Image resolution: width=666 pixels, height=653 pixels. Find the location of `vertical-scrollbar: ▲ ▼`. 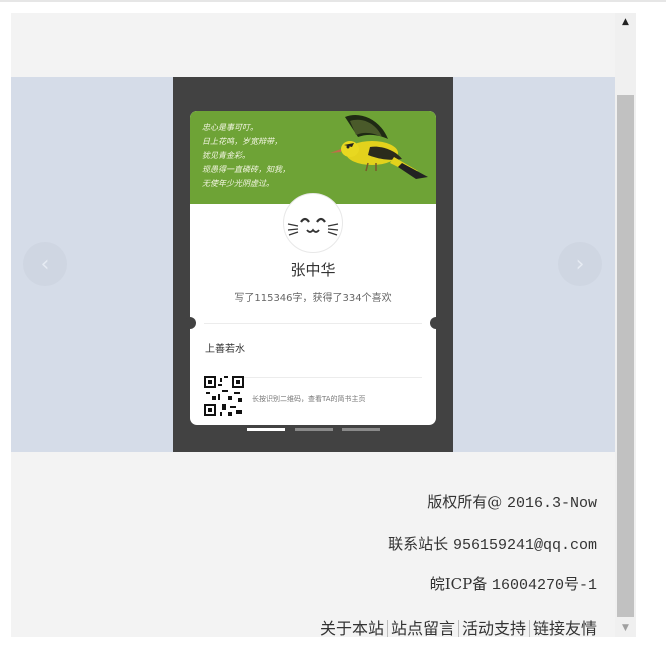

vertical-scrollbar: ▲ ▼ is located at coordinates (625, 325).